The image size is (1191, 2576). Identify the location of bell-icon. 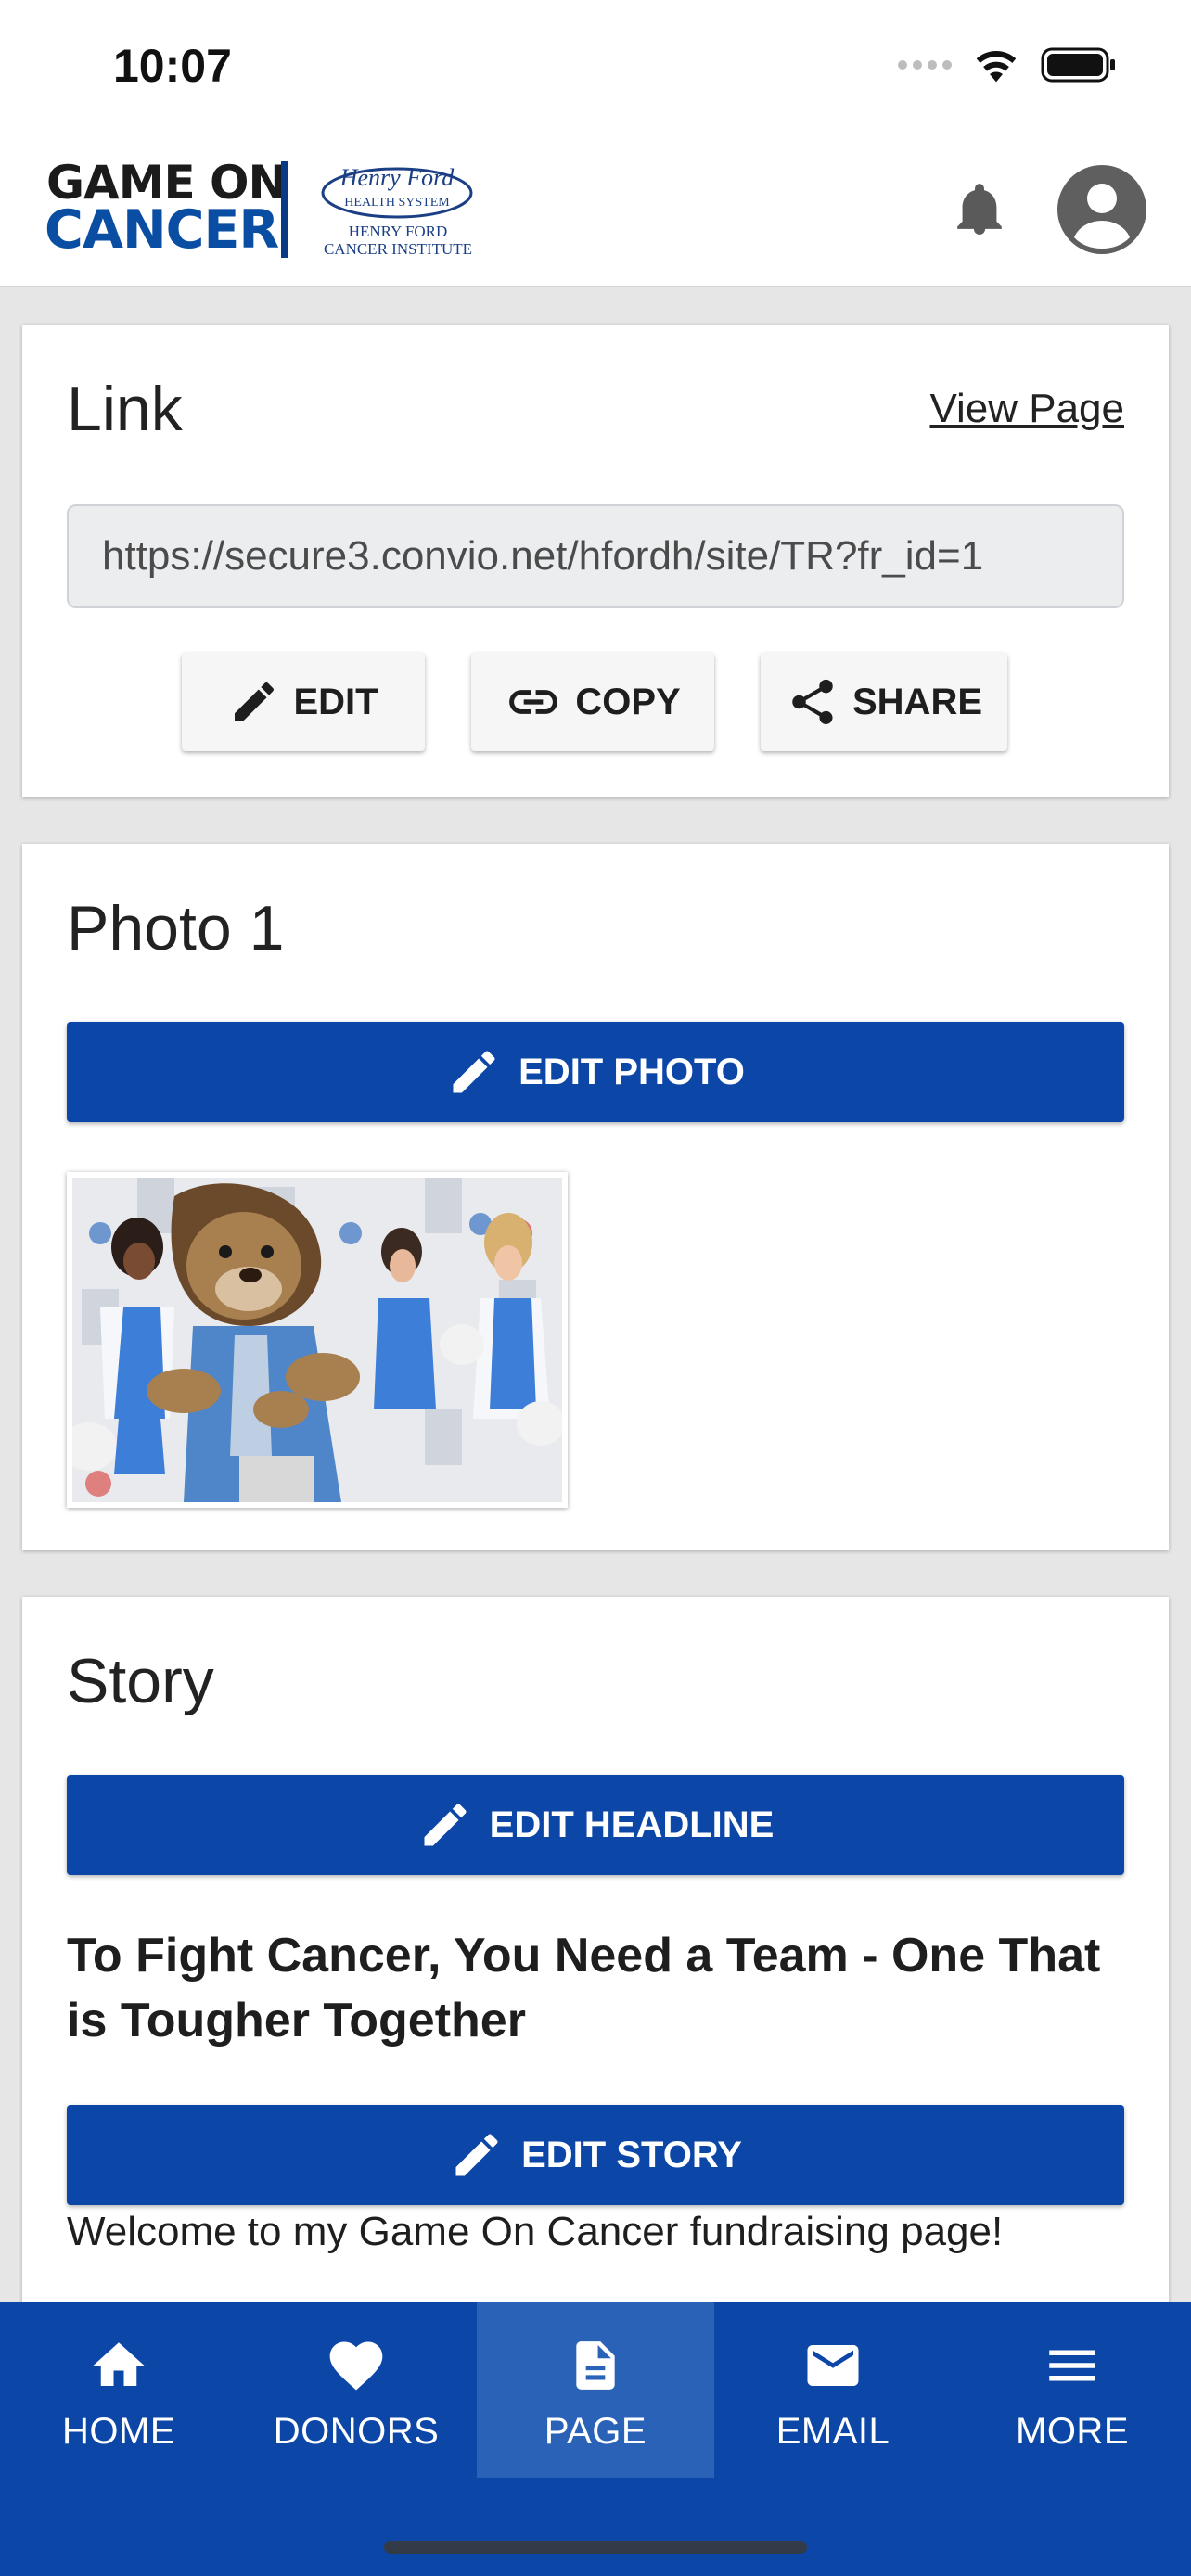
(980, 209).